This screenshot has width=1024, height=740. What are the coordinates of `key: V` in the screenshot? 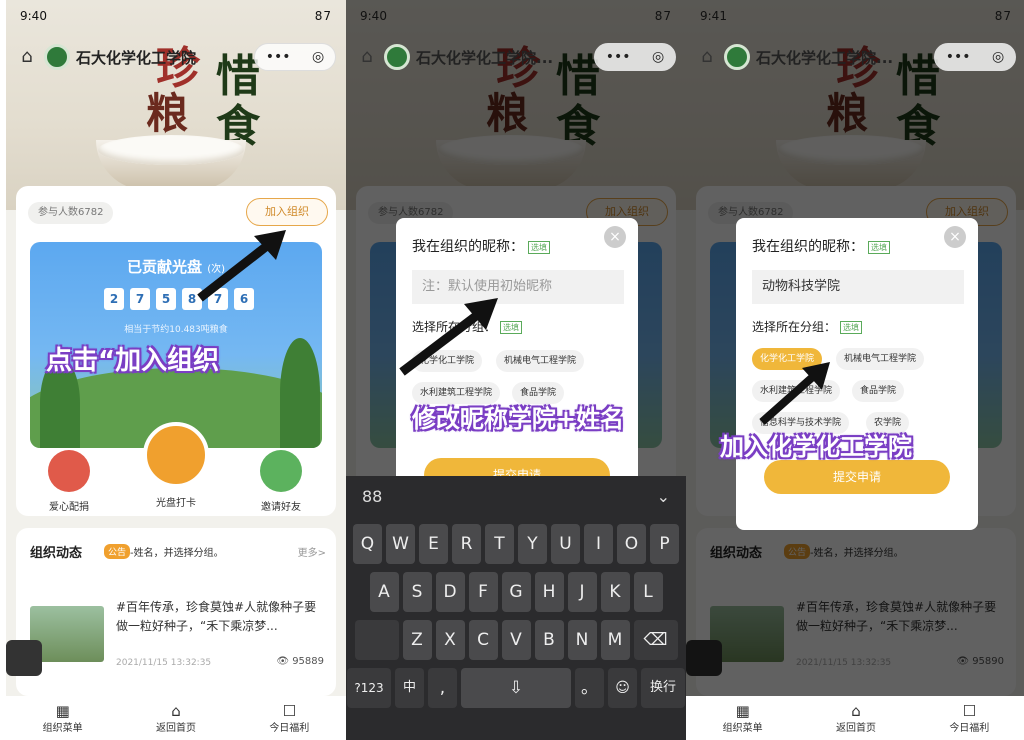 It's located at (516, 640).